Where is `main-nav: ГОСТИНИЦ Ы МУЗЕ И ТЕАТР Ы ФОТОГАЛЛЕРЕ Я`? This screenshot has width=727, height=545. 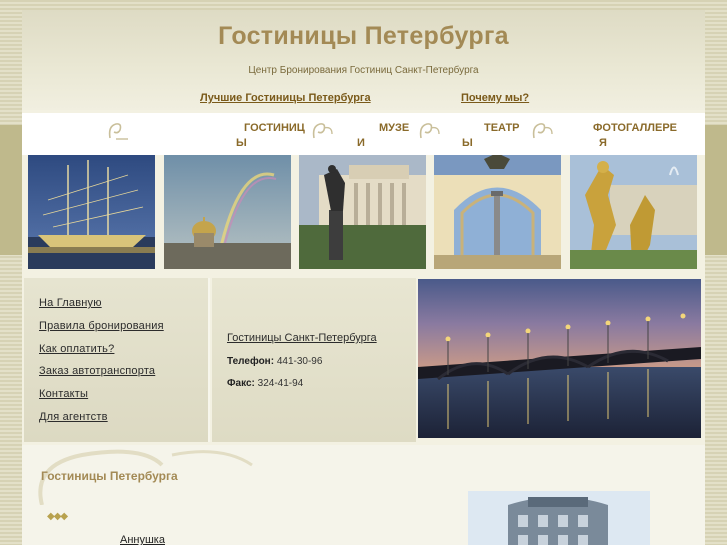
main-nav: ГОСТИНИЦ Ы МУЗЕ И ТЕАТР Ы ФОТОГАЛЛЕРЕ Я is located at coordinates (363, 134).